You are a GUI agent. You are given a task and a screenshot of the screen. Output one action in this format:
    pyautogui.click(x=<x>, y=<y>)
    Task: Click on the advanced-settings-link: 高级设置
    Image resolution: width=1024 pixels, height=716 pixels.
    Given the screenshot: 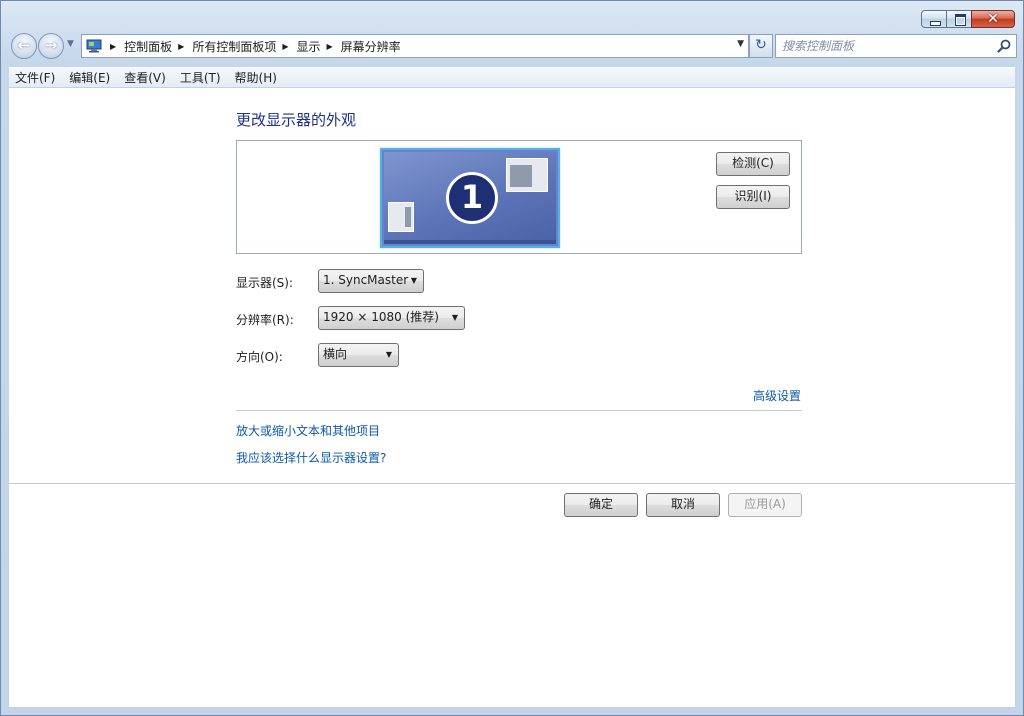 What is the action you would take?
    pyautogui.click(x=777, y=395)
    